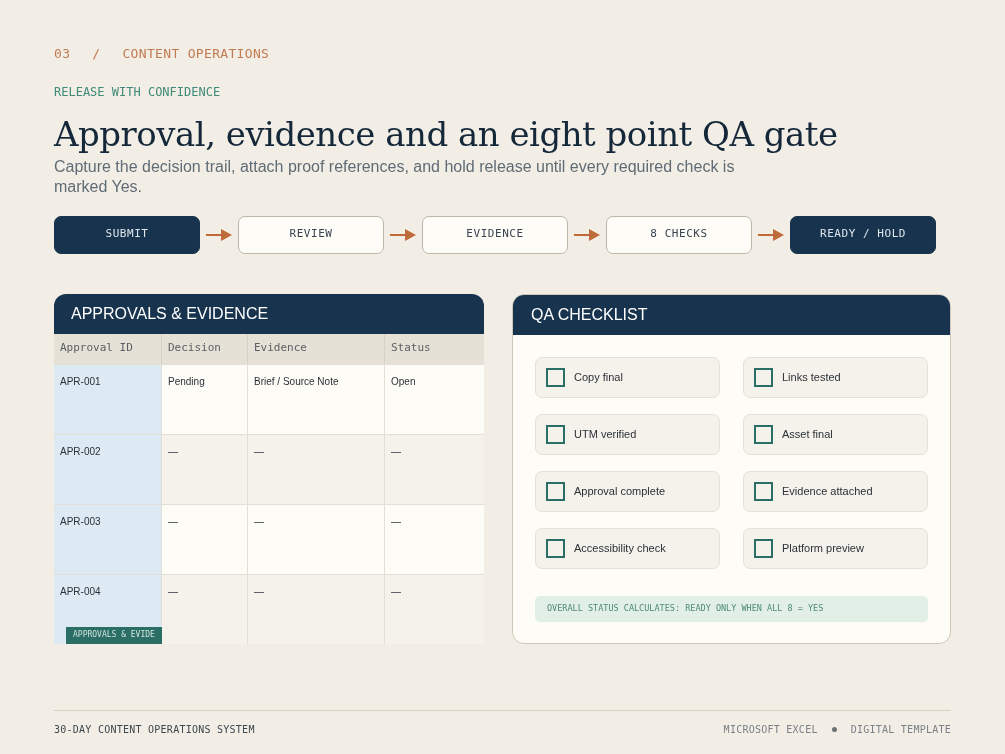  What do you see at coordinates (411, 348) in the screenshot?
I see `column-header: Status` at bounding box center [411, 348].